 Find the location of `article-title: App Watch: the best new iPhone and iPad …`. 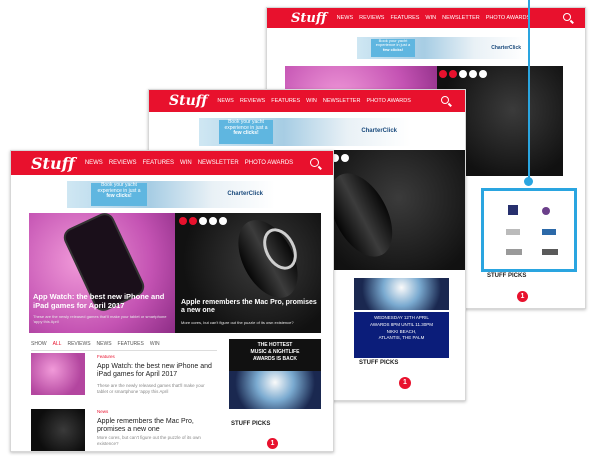

article-title: App Watch: the best new iPhone and iPad … is located at coordinates (157, 371).